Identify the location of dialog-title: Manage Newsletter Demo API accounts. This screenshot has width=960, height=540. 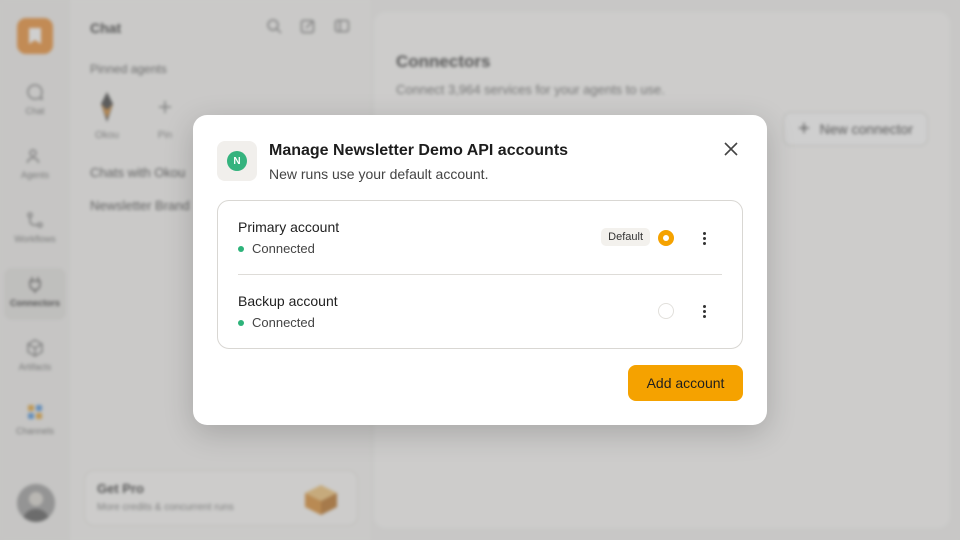
(419, 150).